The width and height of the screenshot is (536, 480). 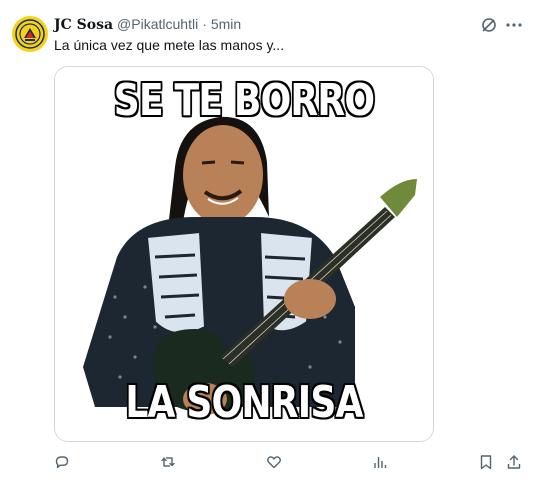 I want to click on bookmark-icon, so click(x=486, y=462).